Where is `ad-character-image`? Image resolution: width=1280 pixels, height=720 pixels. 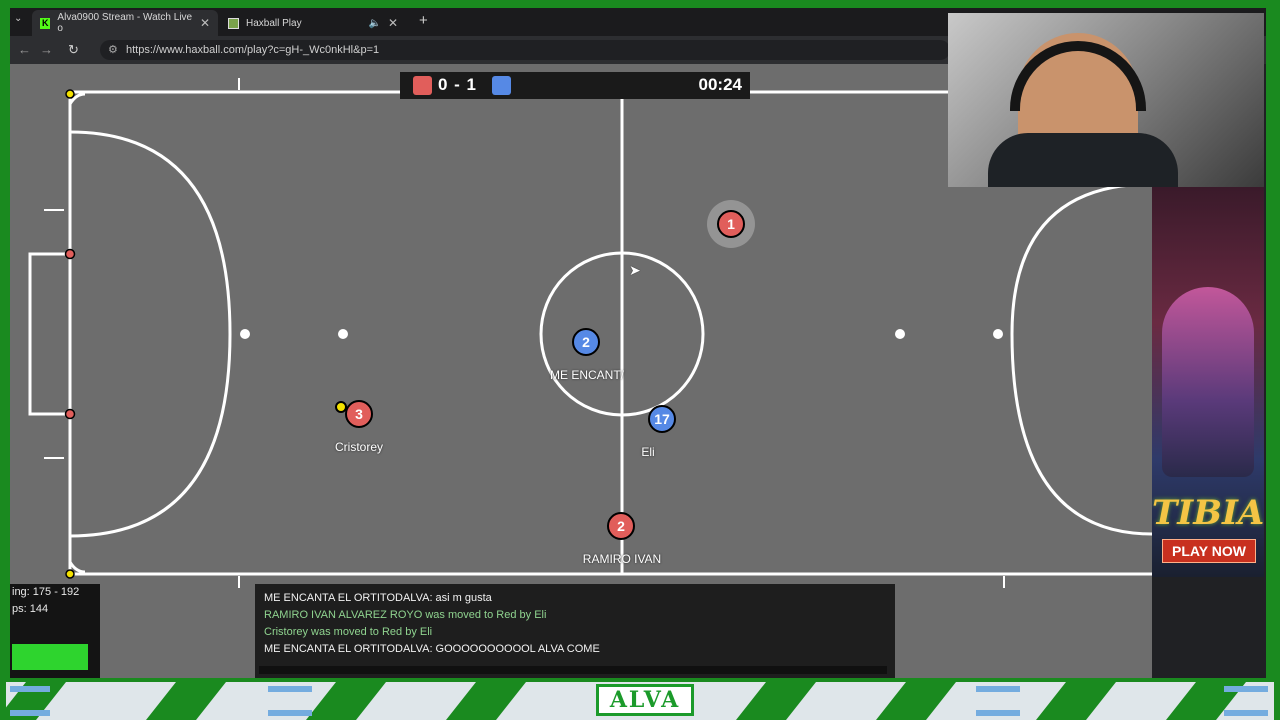 ad-character-image is located at coordinates (1208, 382).